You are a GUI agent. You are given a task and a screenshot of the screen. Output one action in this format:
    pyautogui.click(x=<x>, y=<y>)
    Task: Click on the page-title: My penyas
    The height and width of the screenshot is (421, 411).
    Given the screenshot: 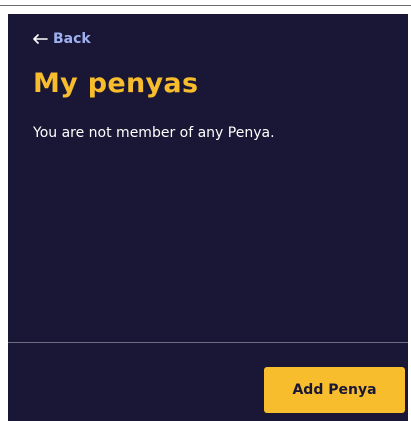 What is the action you would take?
    pyautogui.click(x=116, y=83)
    